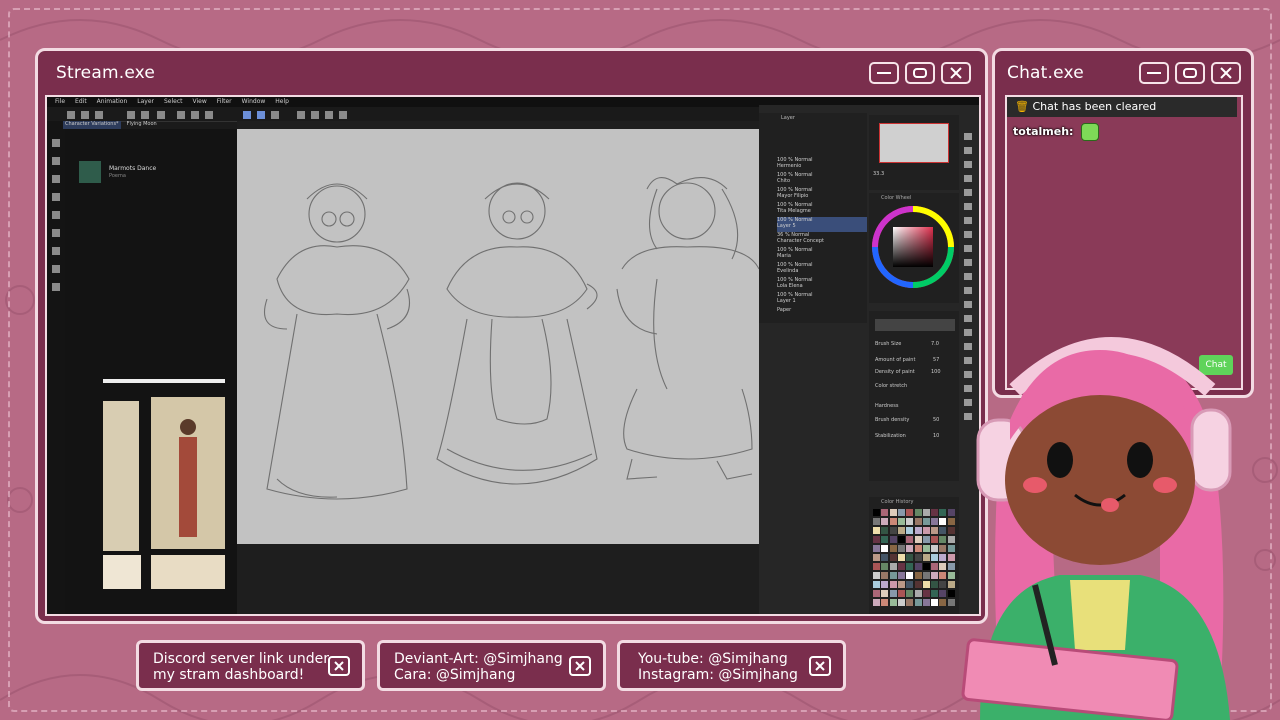 This screenshot has height=720, width=1280. Describe the element at coordinates (1043, 131) in the screenshot. I see `chat-username: totalmeh:` at that location.